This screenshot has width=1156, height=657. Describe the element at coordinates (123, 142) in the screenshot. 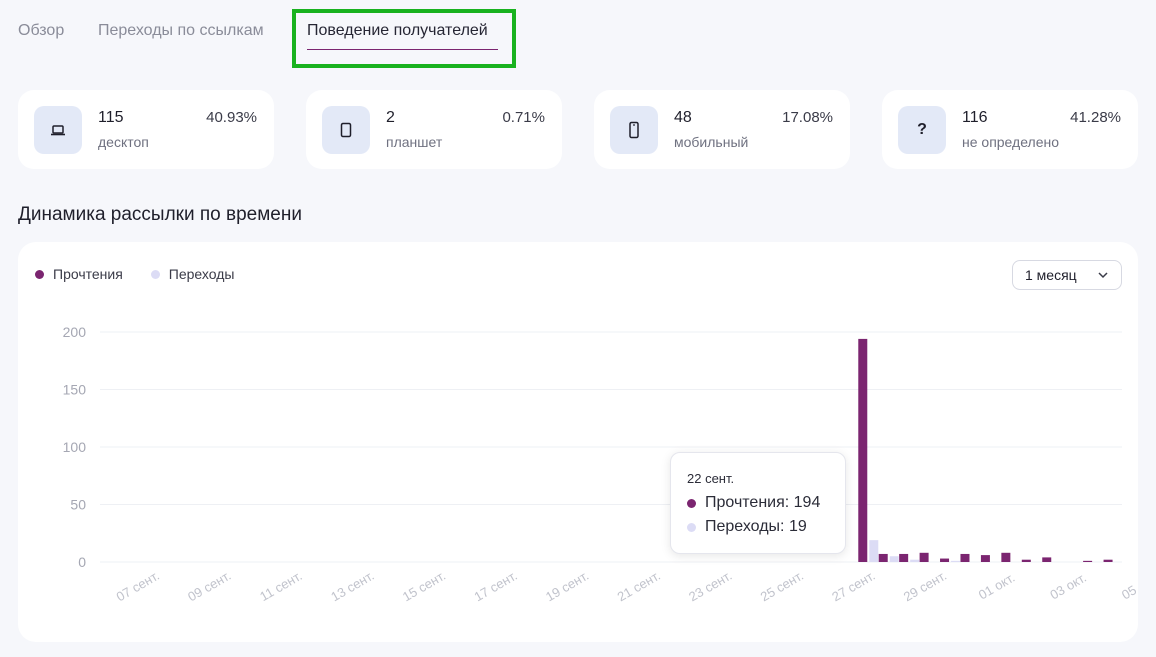

I see `device-label: десктоп` at that location.